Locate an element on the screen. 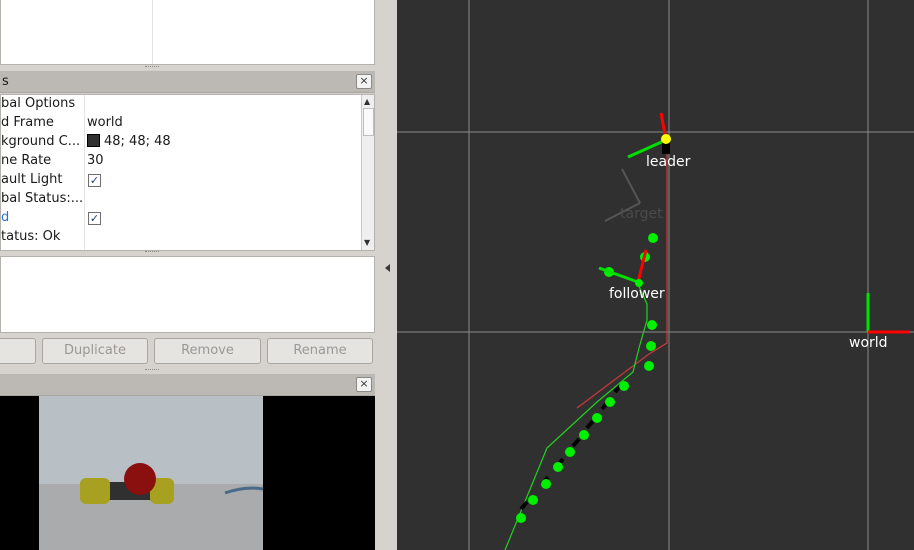 This screenshot has height=550, width=914. robot-wheel-left is located at coordinates (95, 491).